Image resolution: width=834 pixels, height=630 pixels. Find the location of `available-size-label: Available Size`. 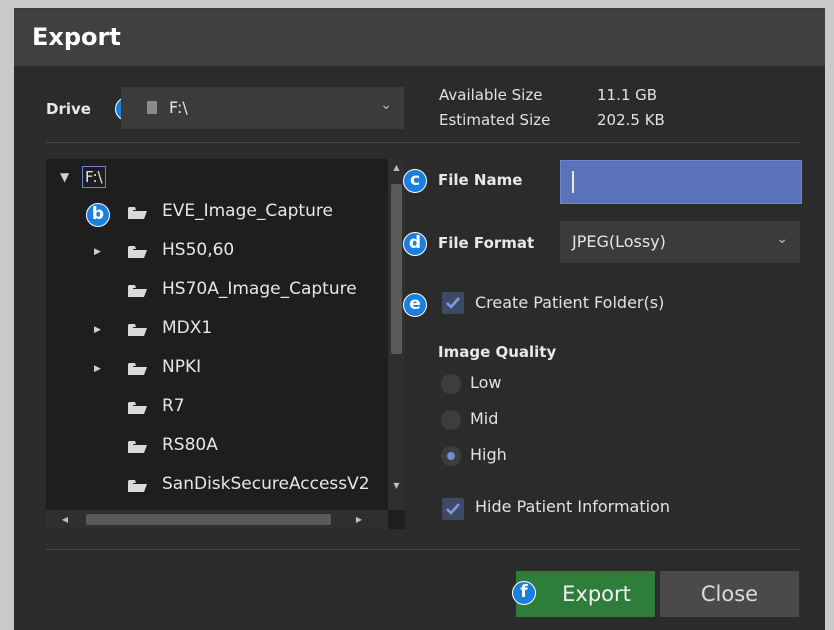

available-size-label: Available Size is located at coordinates (491, 95).